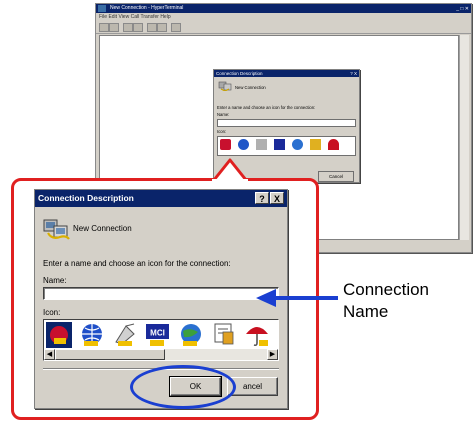  I want to click on annotation-line-1: Connection, so click(386, 289).